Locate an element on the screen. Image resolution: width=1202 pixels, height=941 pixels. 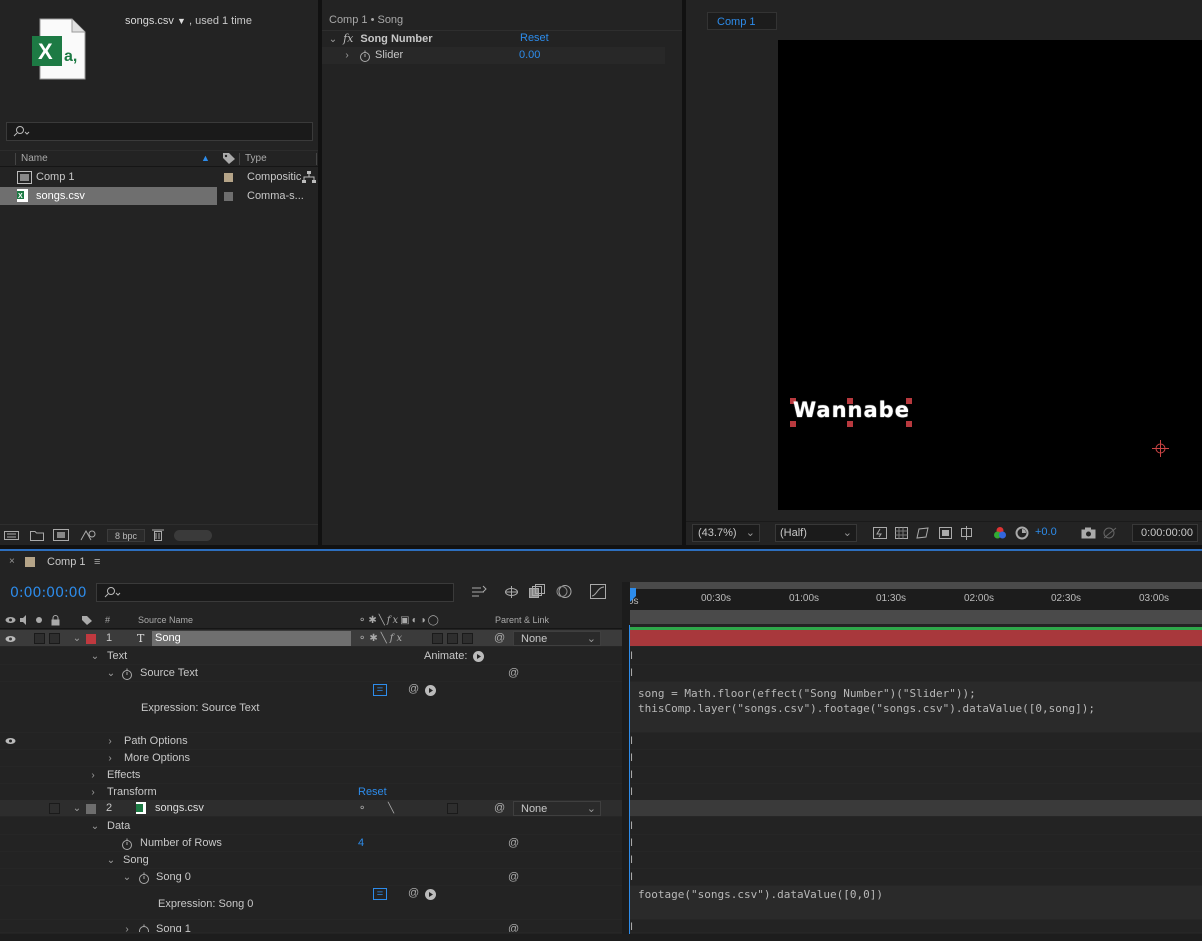
layer-name: songs.csv is located at coordinates (179, 808).